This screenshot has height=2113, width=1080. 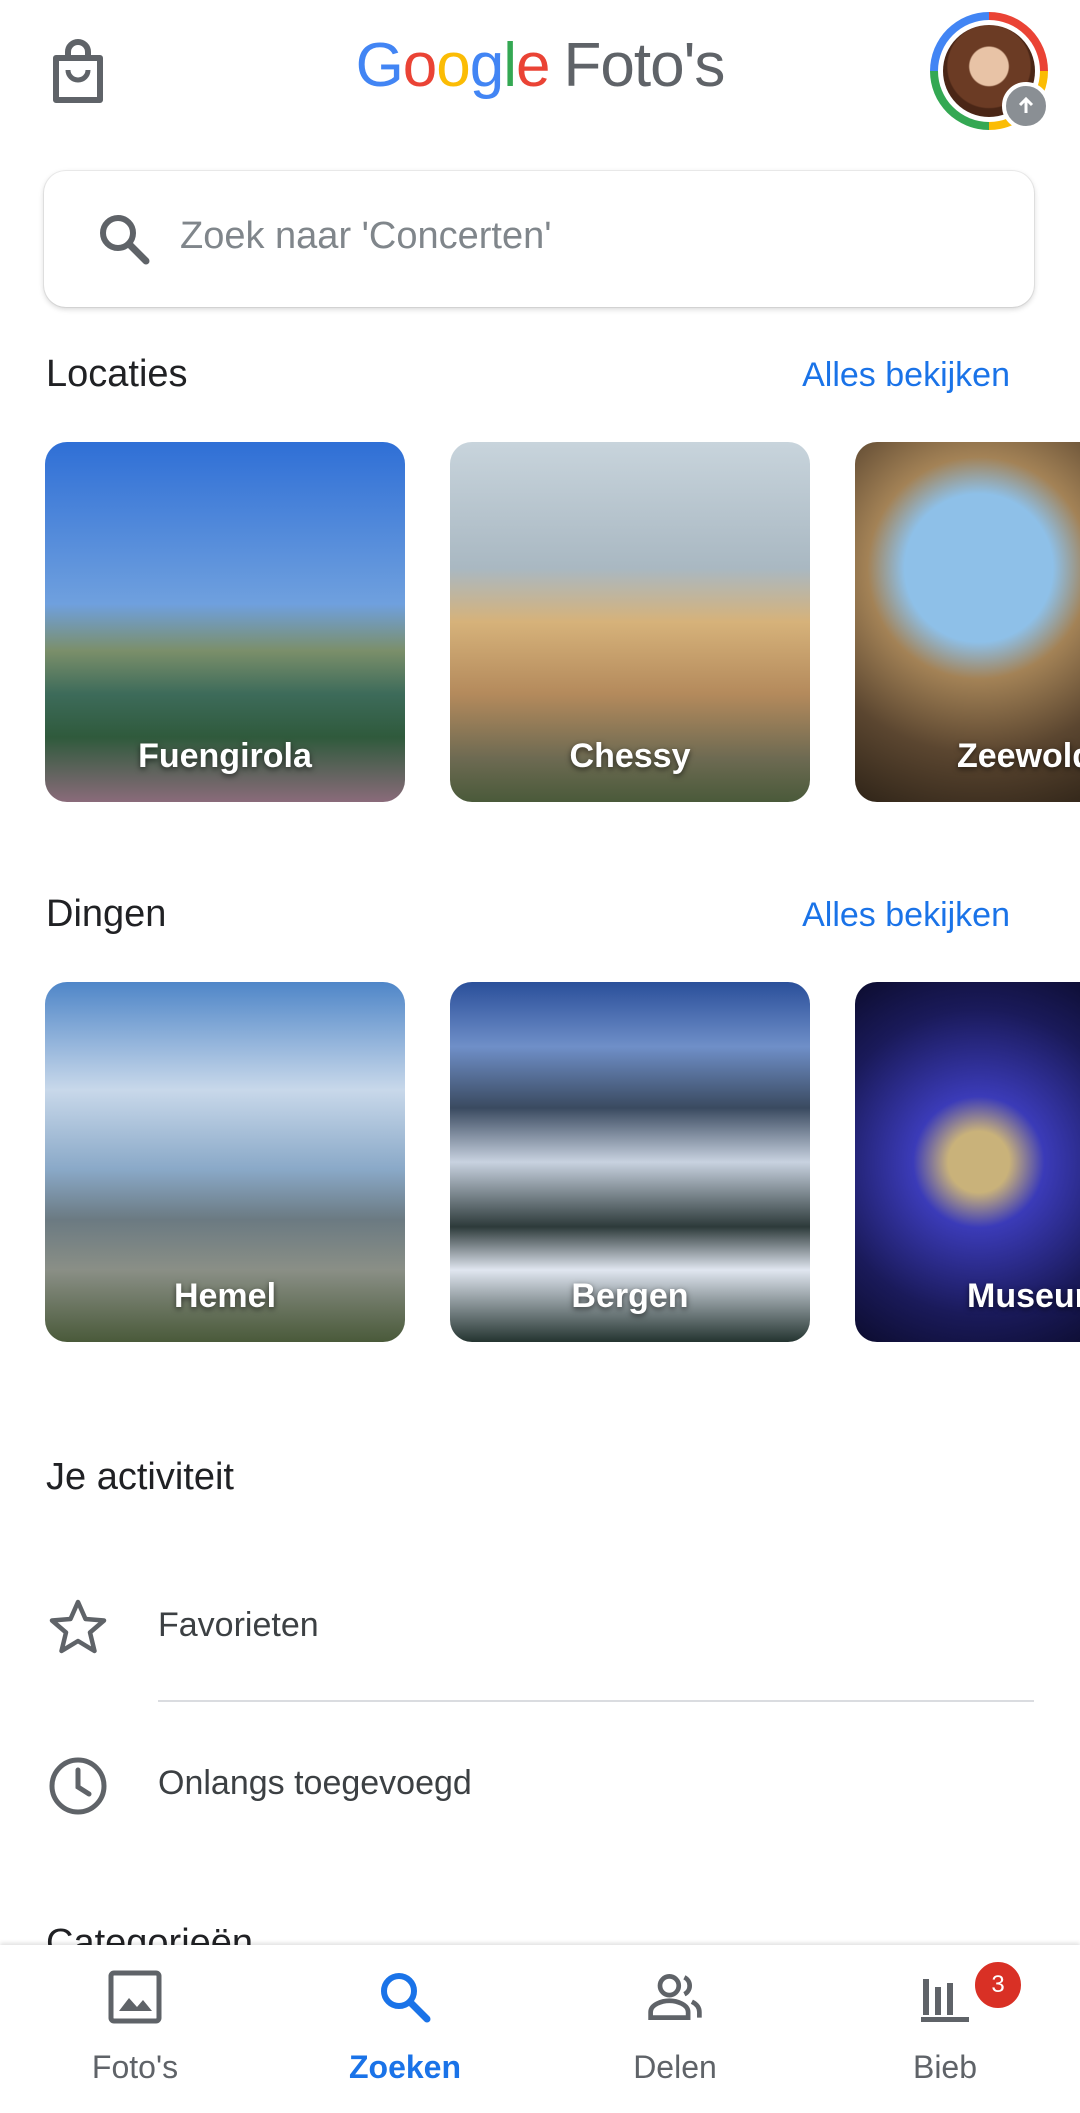 I want to click on see-all-things-link: Alles bekijken, so click(x=906, y=915).